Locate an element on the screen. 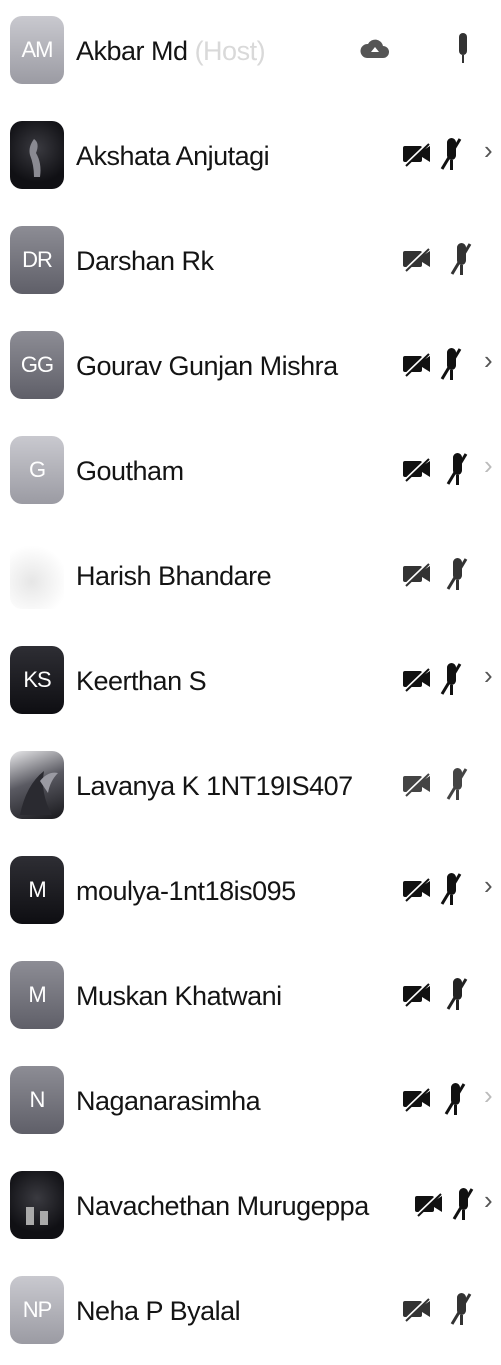  participant-row: N Naganarasimha › is located at coordinates (250, 1102).